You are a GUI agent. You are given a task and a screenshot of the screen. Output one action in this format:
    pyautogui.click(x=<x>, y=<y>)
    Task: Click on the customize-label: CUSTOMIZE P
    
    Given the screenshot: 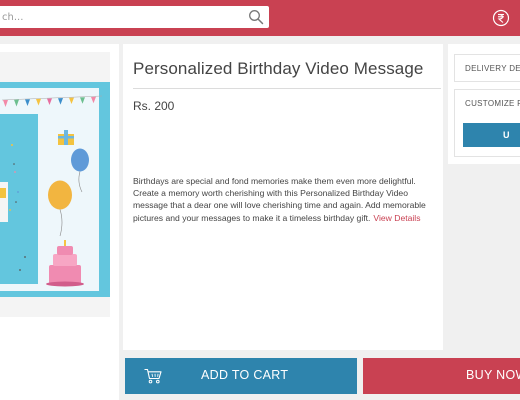 What is the action you would take?
    pyautogui.click(x=492, y=103)
    